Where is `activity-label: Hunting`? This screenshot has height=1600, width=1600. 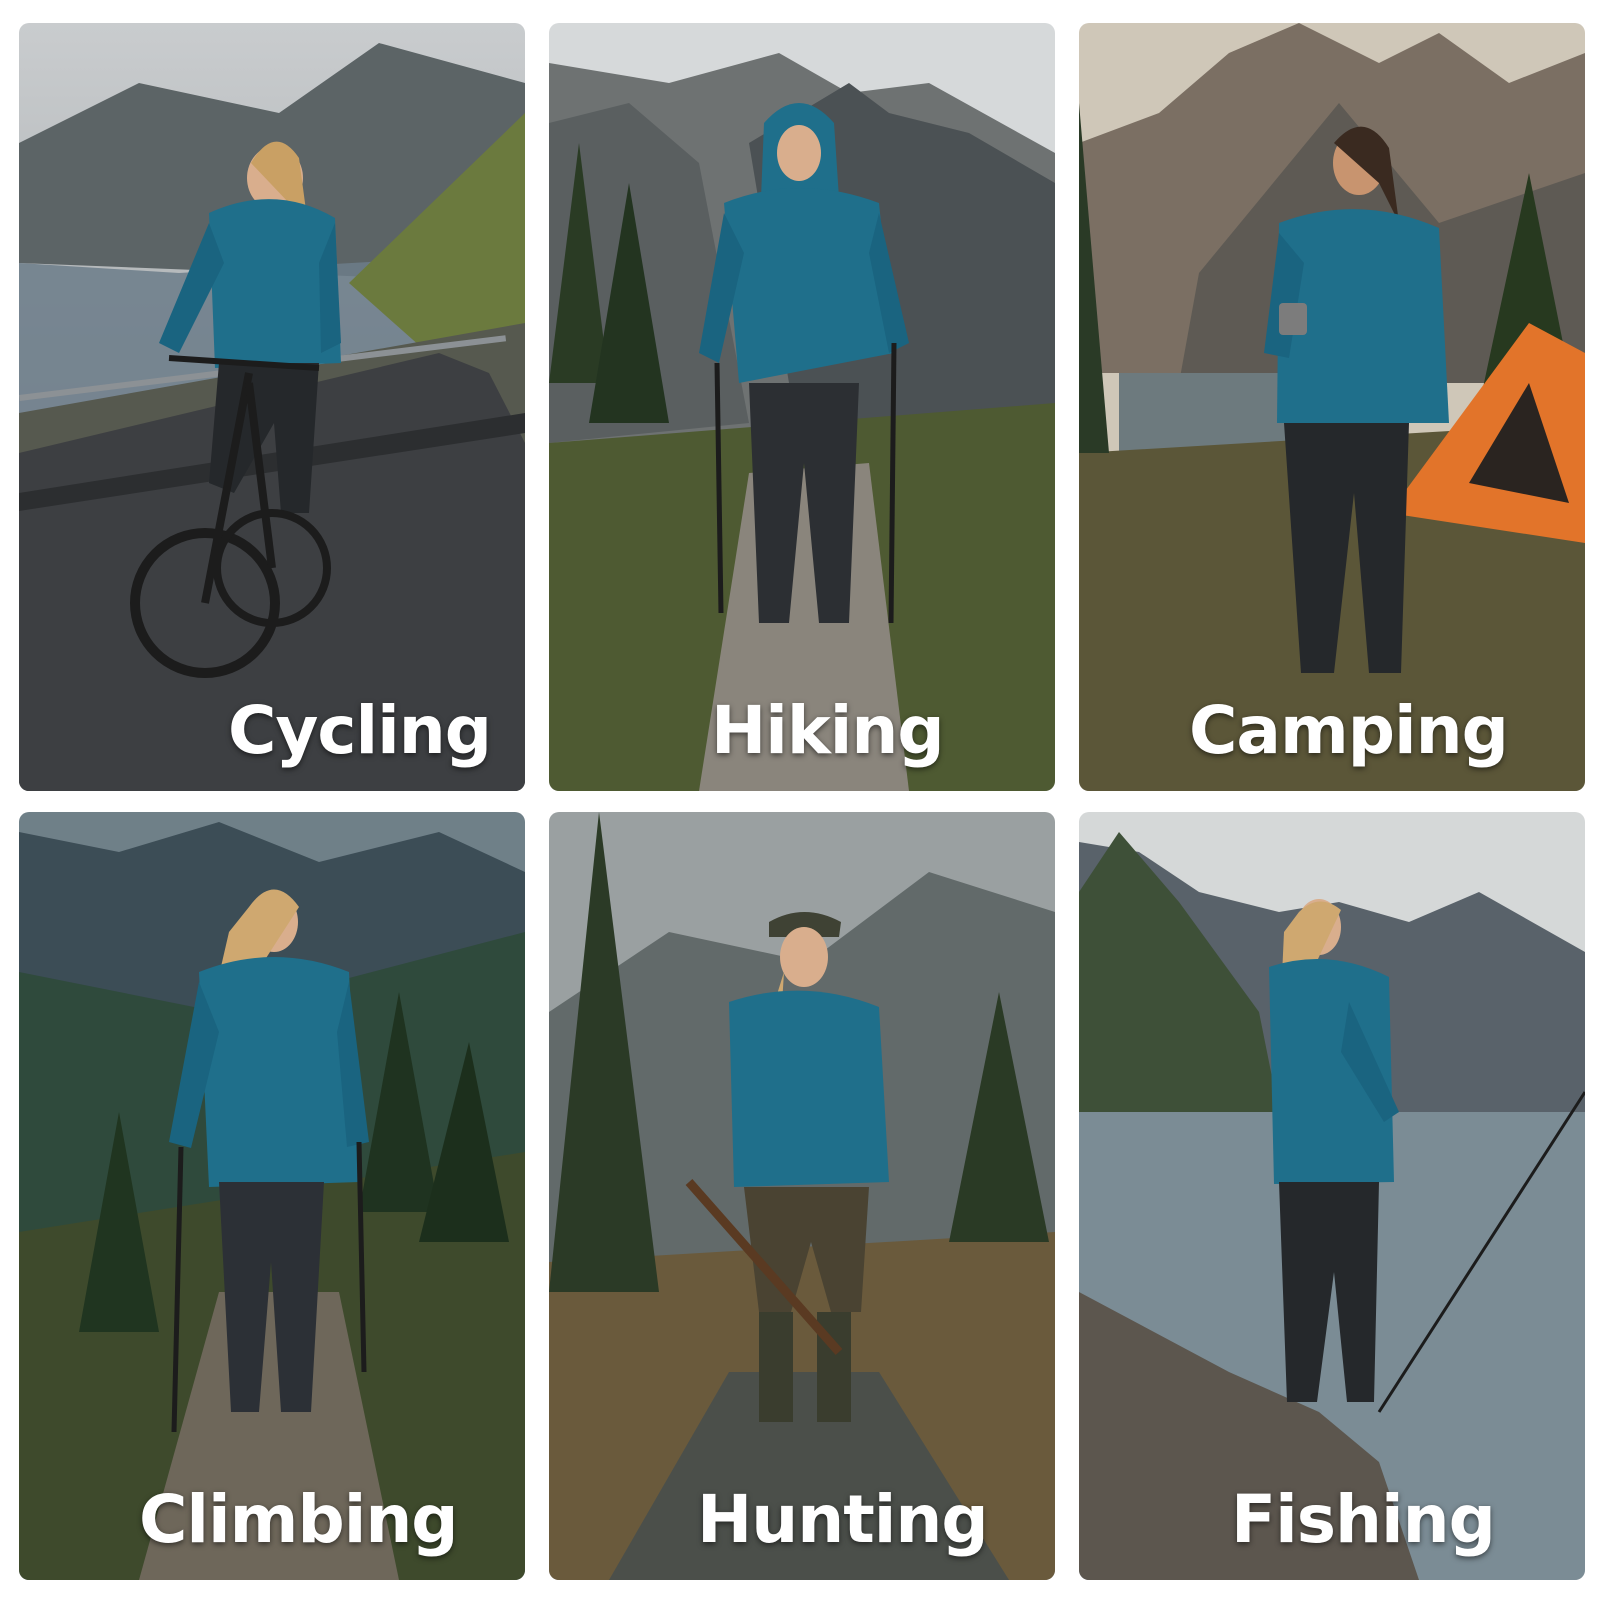 activity-label: Hunting is located at coordinates (843, 1519).